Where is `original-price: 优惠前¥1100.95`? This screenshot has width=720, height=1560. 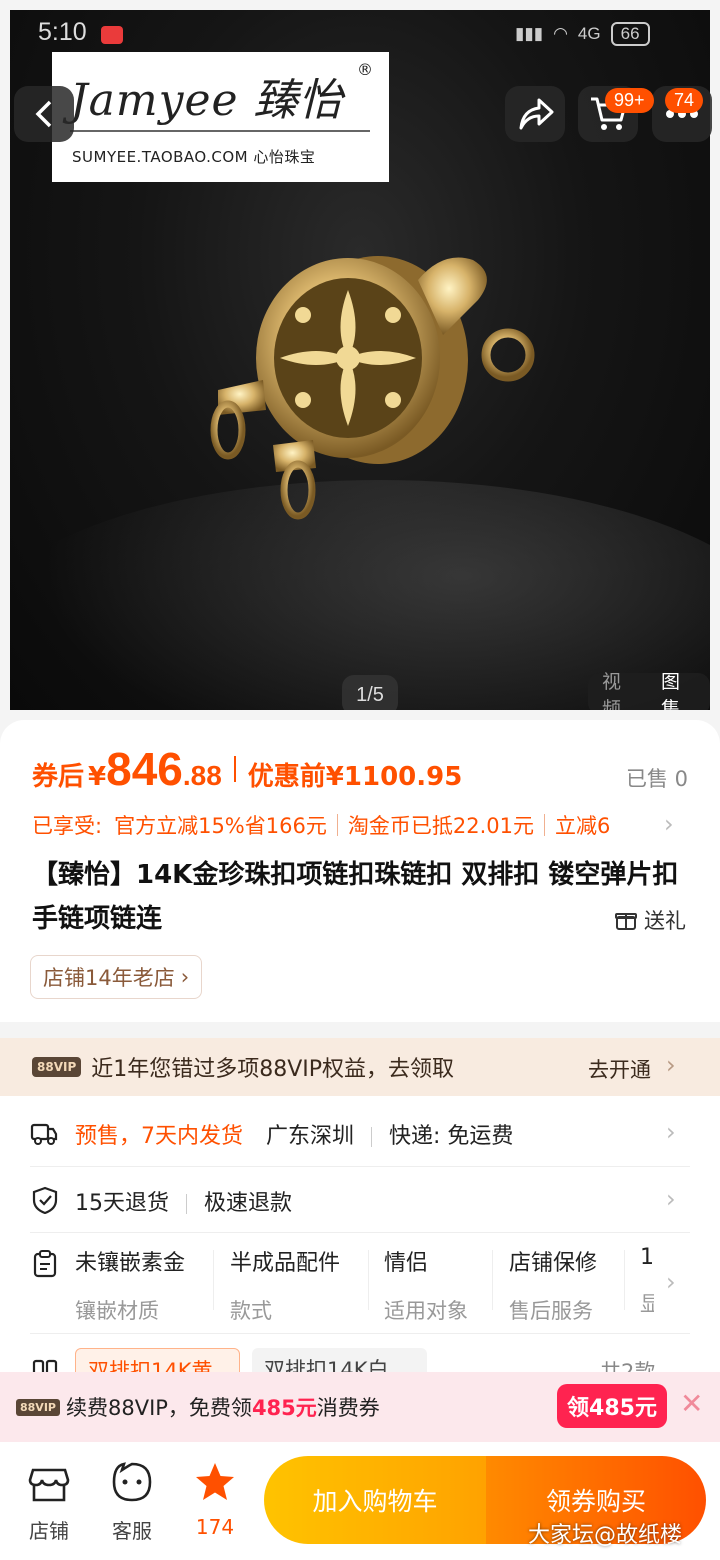 original-price: 优惠前¥1100.95 is located at coordinates (355, 777).